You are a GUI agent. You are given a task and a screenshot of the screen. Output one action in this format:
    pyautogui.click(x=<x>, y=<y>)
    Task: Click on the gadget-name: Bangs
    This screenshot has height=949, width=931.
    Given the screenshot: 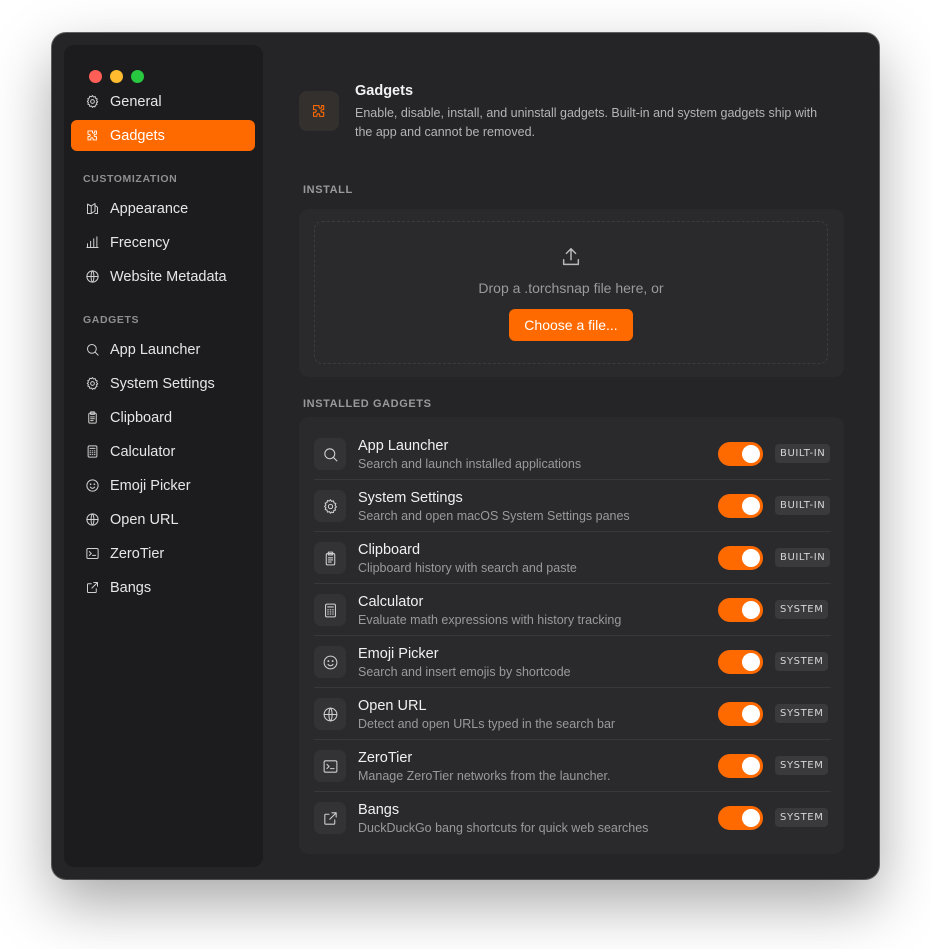 What is the action you would take?
    pyautogui.click(x=379, y=810)
    